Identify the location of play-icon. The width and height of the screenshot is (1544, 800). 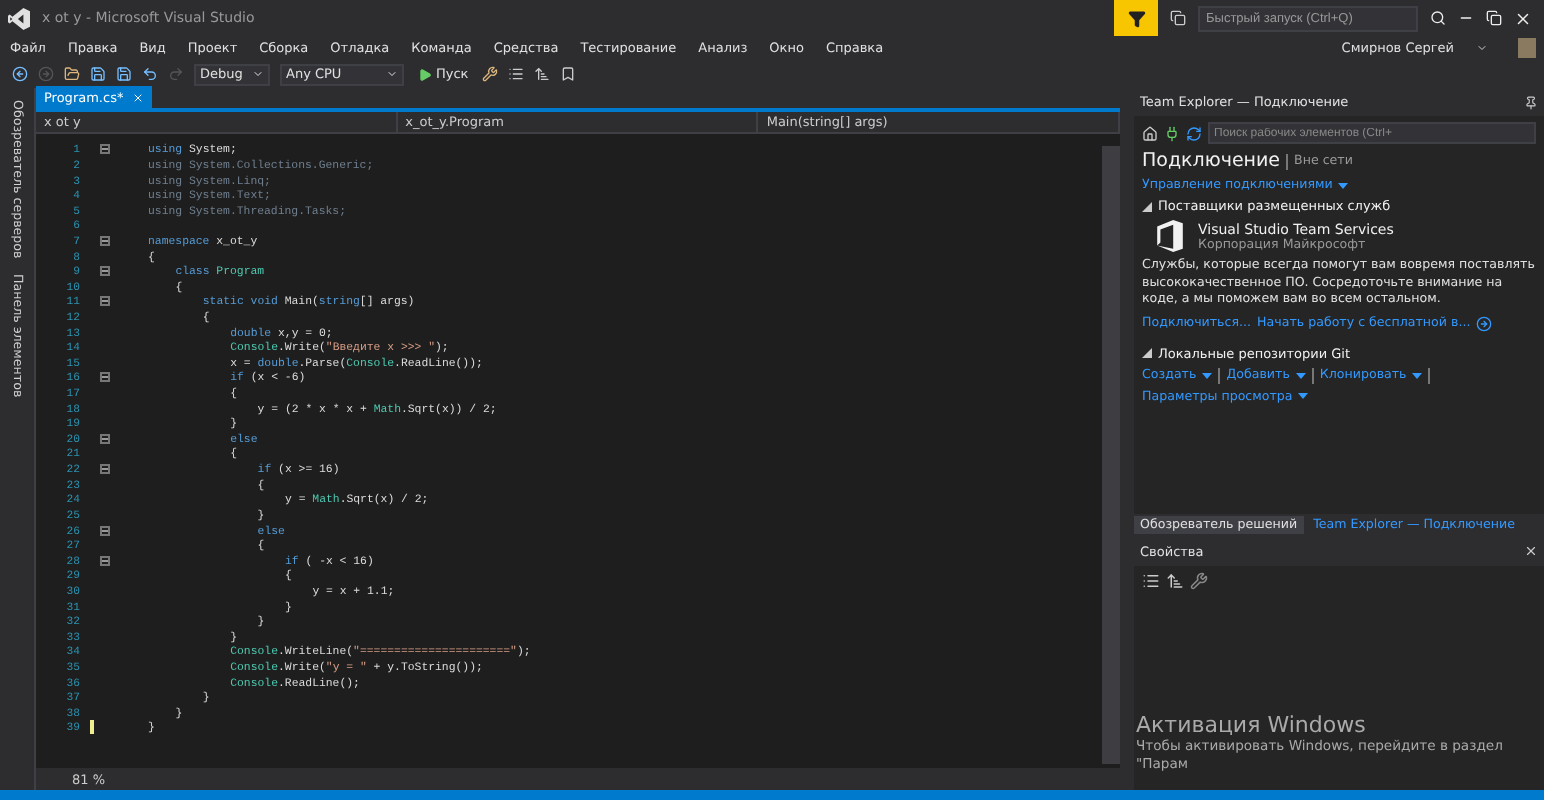
(425, 74).